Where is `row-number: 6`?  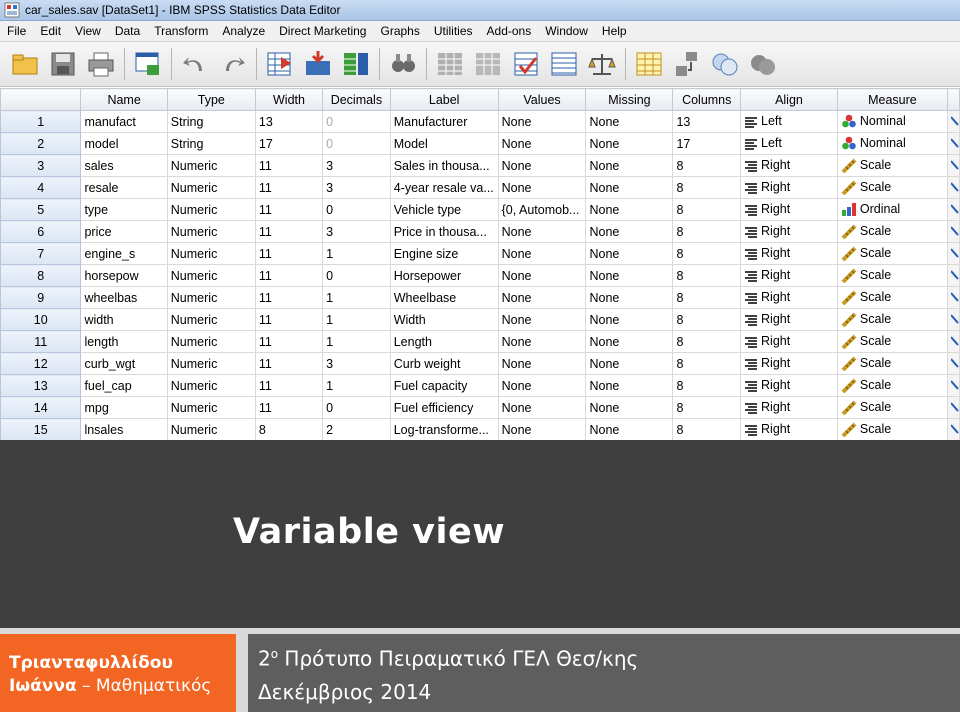
row-number: 6 is located at coordinates (41, 231).